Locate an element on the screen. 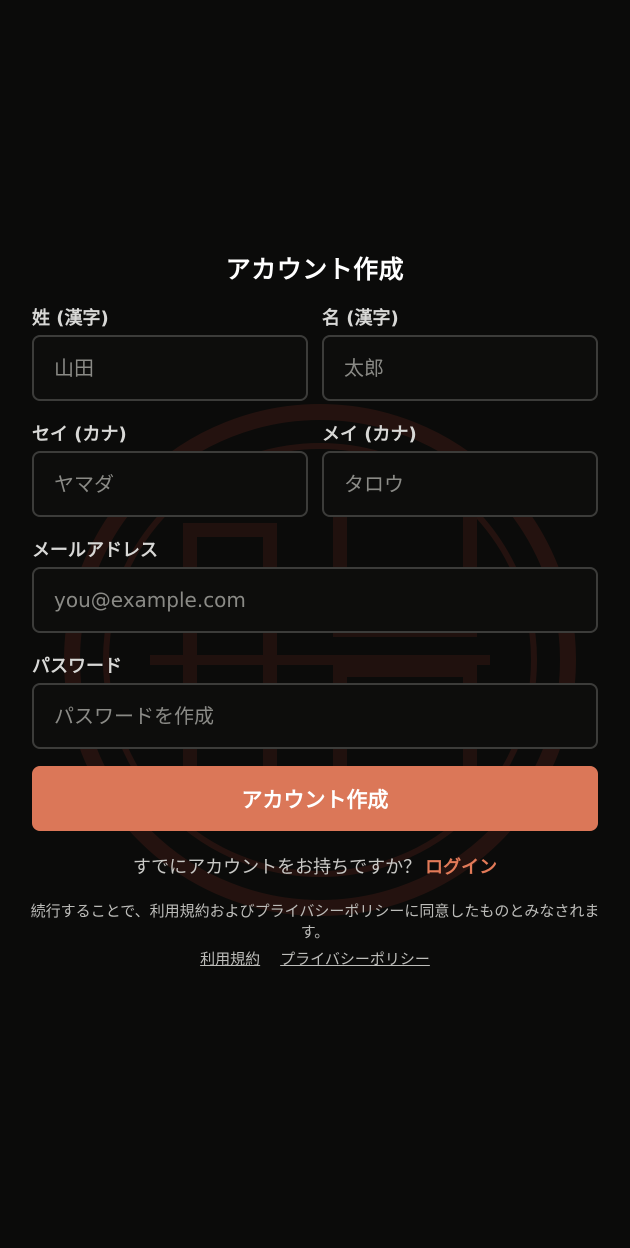  legal-links: 利用規約 プライバシーポリシー is located at coordinates (315, 958).